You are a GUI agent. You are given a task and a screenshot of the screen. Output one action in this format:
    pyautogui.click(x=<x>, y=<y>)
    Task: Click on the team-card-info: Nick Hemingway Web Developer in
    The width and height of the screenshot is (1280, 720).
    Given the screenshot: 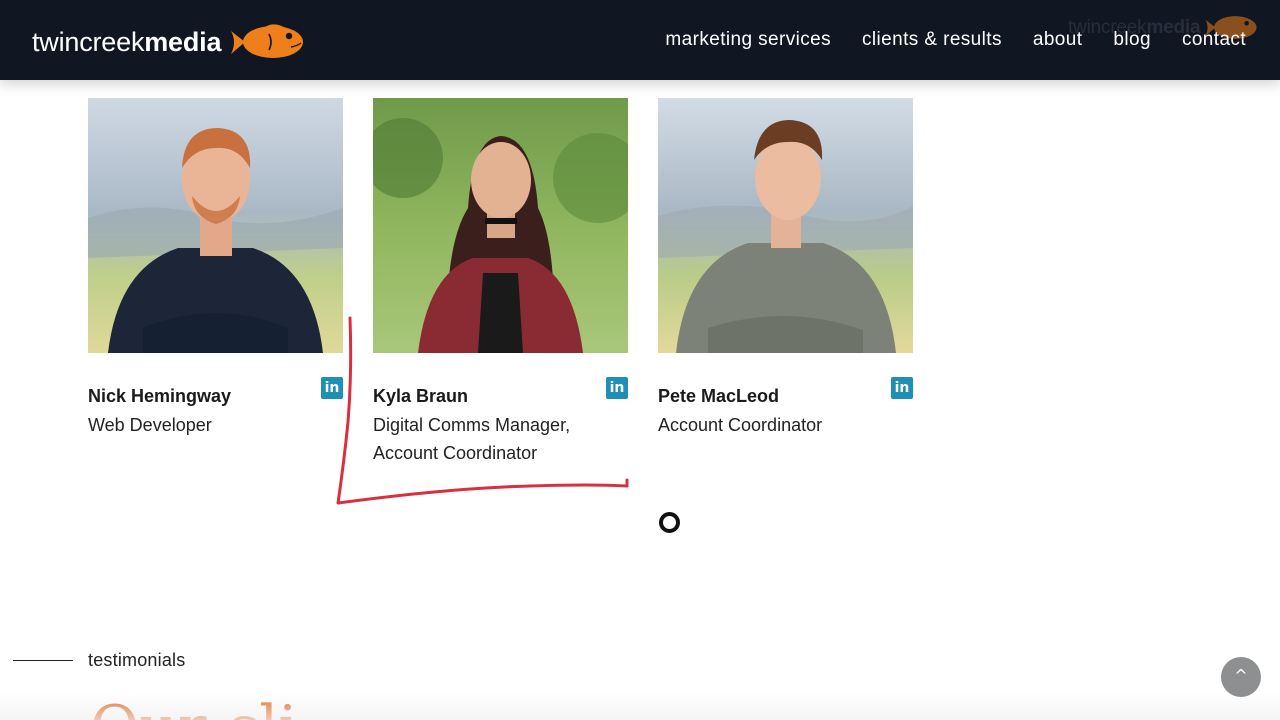 What is the action you would take?
    pyautogui.click(x=215, y=408)
    